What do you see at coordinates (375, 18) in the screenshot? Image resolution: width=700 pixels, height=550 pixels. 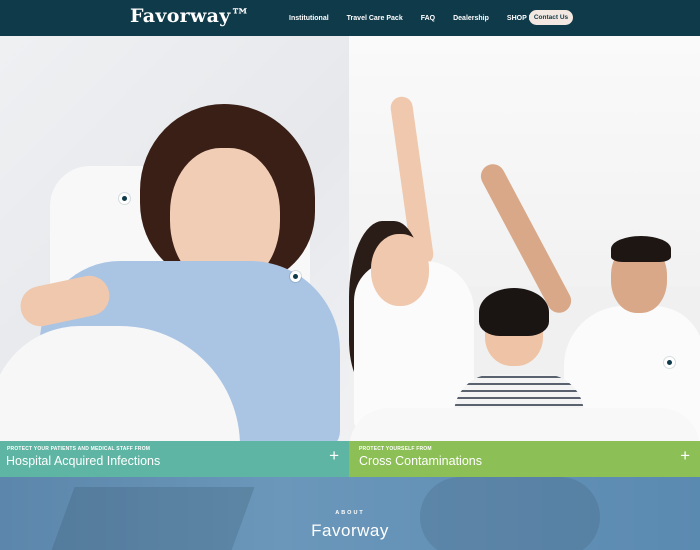 I see `nav-item-travel-care-pack: Travel Care Pack` at bounding box center [375, 18].